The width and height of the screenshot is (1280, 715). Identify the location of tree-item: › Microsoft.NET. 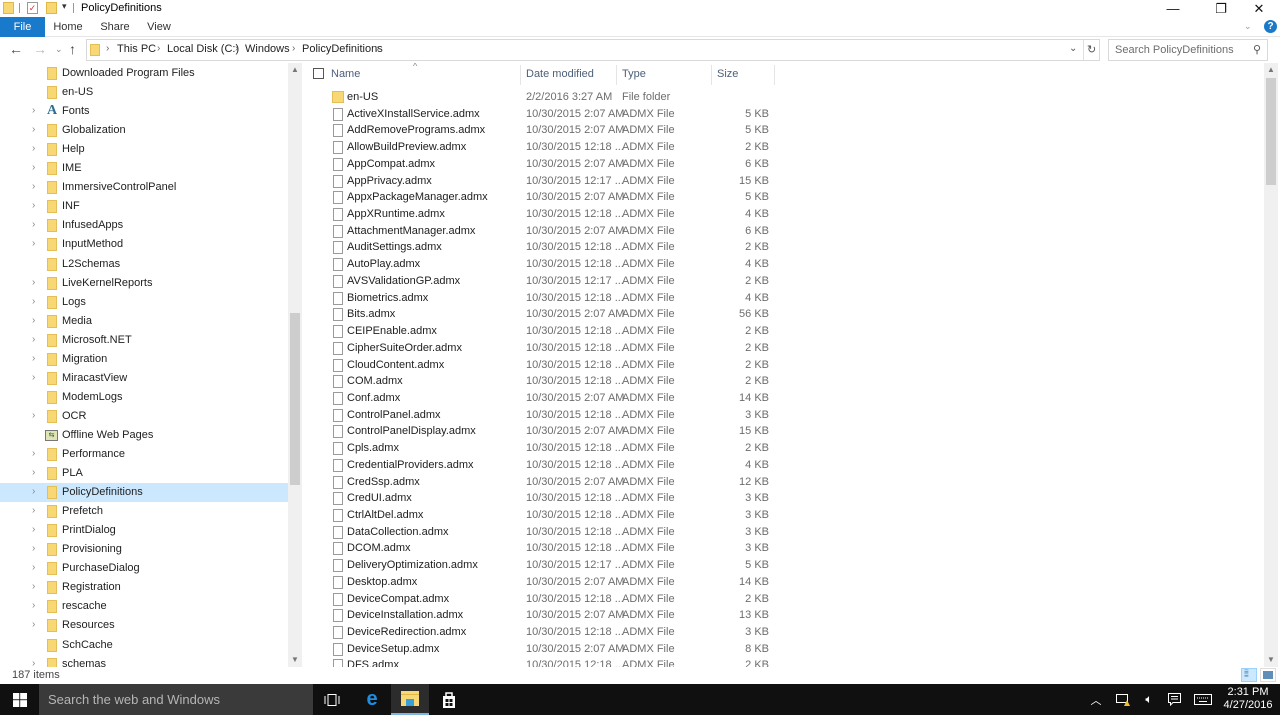
(144, 340).